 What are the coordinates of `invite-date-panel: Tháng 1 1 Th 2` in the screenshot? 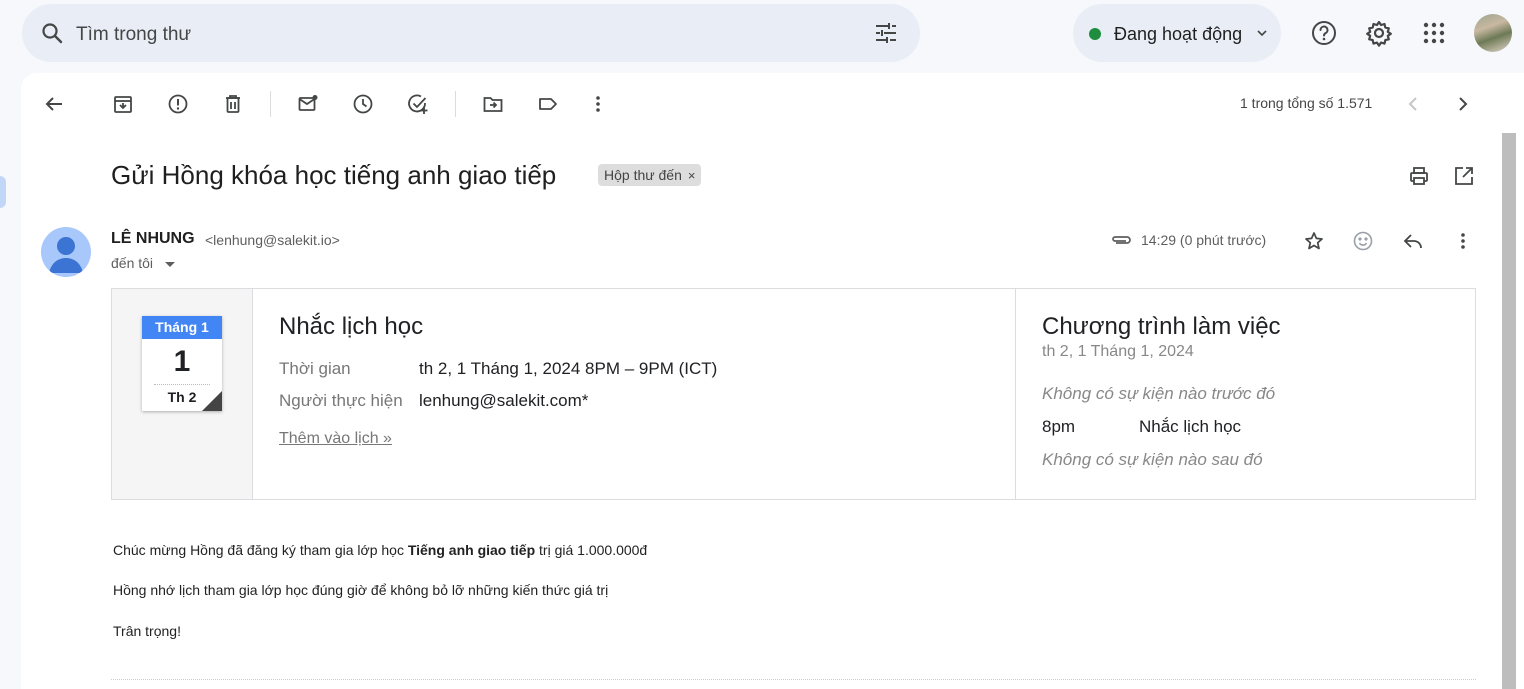 It's located at (182, 394).